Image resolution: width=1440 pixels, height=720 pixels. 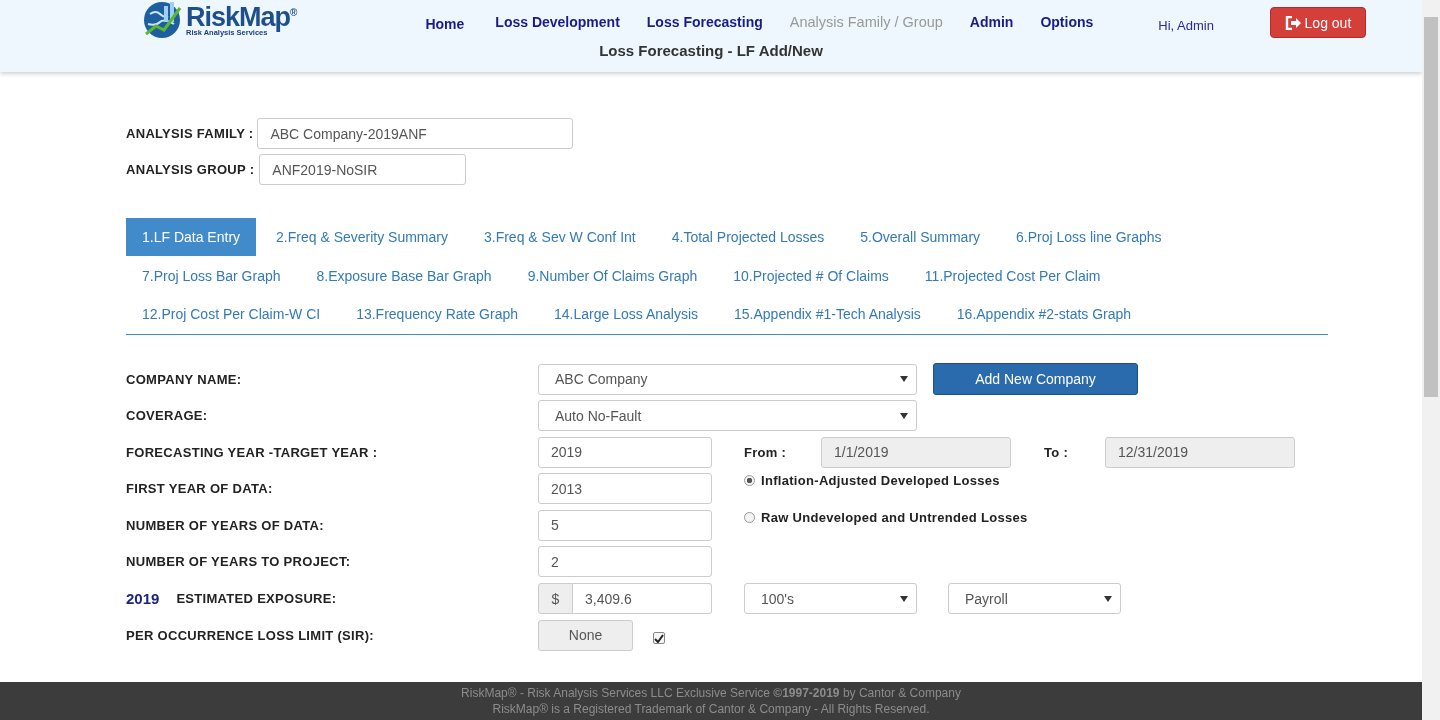 I want to click on scrollbar, so click(x=1431, y=360).